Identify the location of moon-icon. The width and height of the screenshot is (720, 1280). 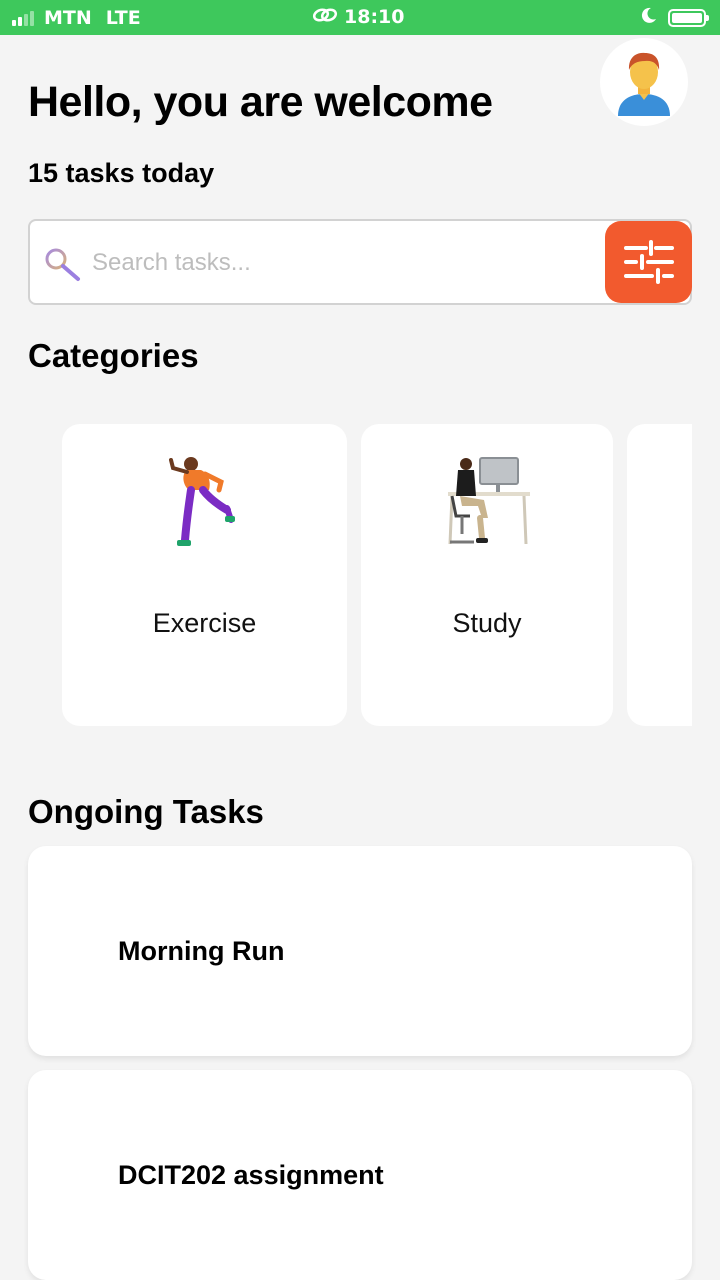
(649, 17).